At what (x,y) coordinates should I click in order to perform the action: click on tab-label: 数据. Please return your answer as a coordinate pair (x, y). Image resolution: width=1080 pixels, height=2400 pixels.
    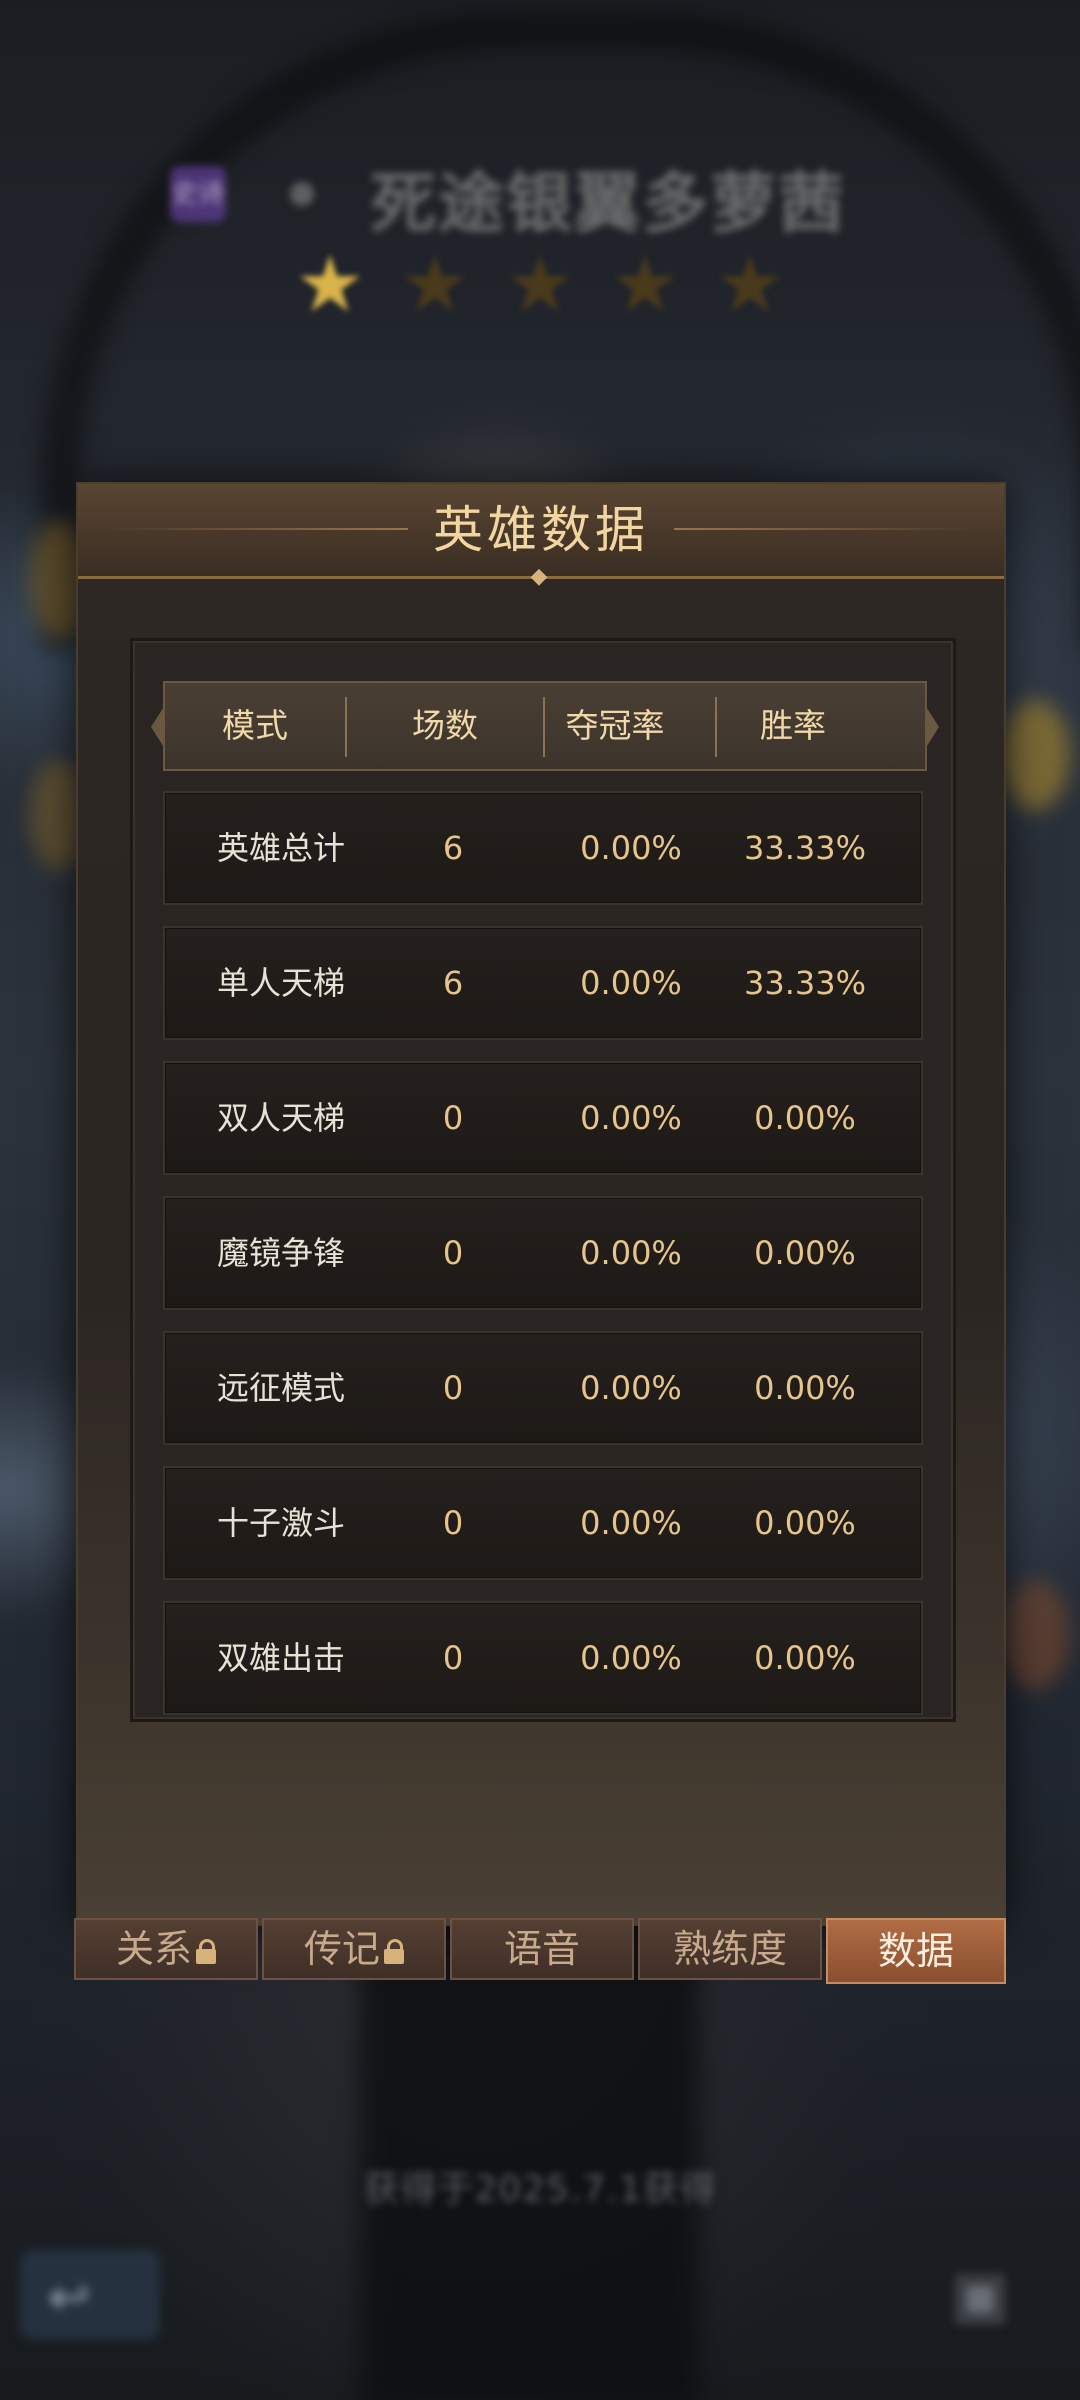
    Looking at the image, I should click on (915, 1951).